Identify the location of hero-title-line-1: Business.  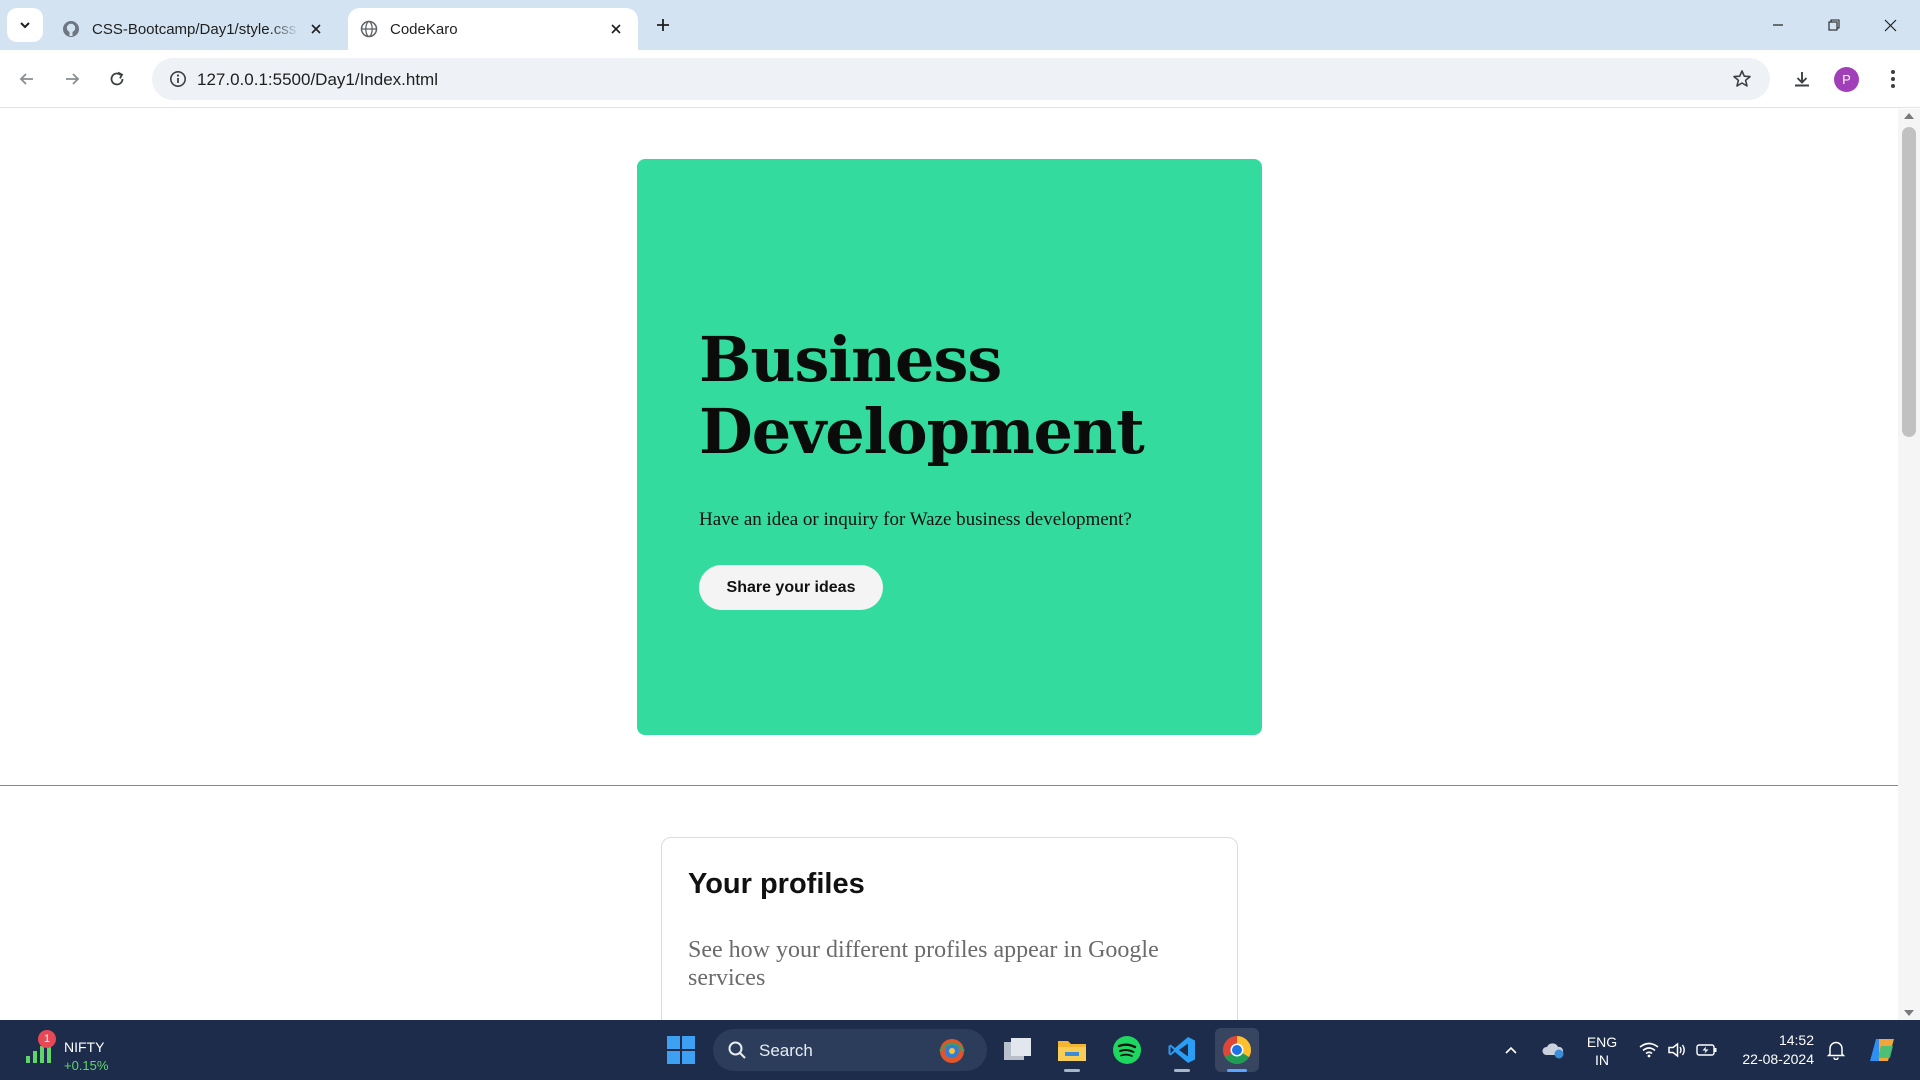
(850, 359).